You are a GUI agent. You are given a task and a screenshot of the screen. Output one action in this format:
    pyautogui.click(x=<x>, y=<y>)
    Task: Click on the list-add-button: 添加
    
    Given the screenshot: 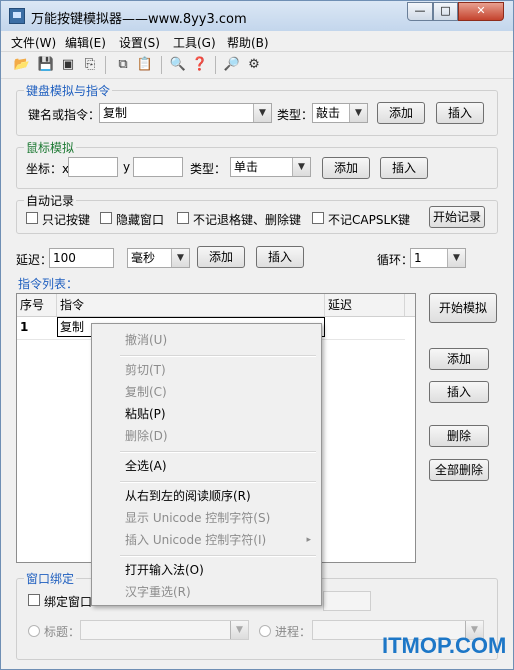 What is the action you would take?
    pyautogui.click(x=459, y=359)
    